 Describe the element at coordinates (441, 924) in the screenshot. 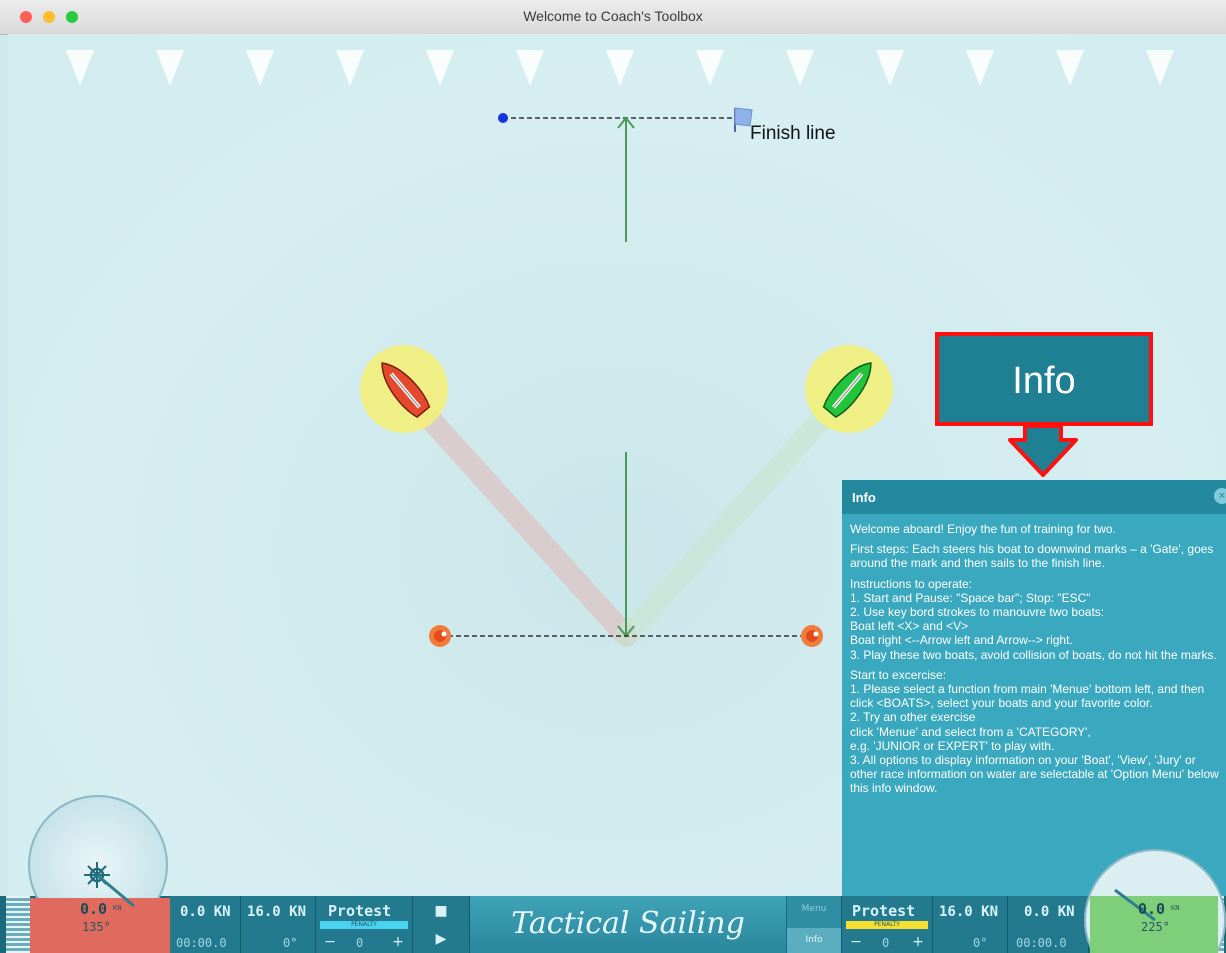

I see `playback-controls: ■ ▶` at that location.